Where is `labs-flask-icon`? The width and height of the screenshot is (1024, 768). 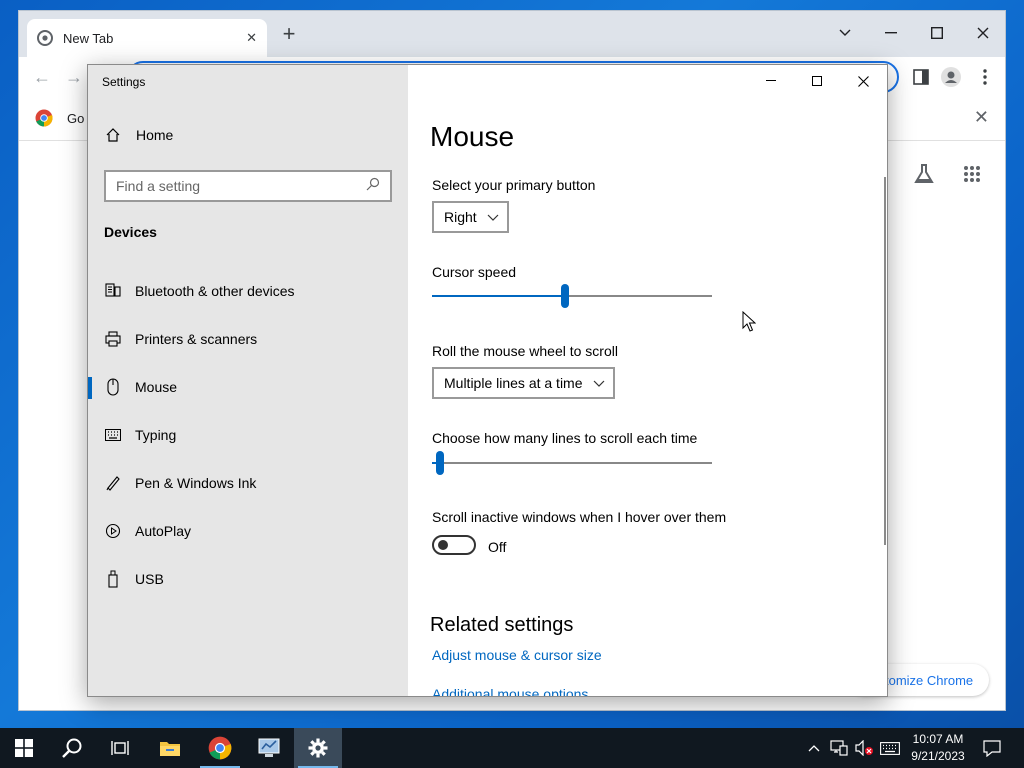
labs-flask-icon is located at coordinates (924, 174).